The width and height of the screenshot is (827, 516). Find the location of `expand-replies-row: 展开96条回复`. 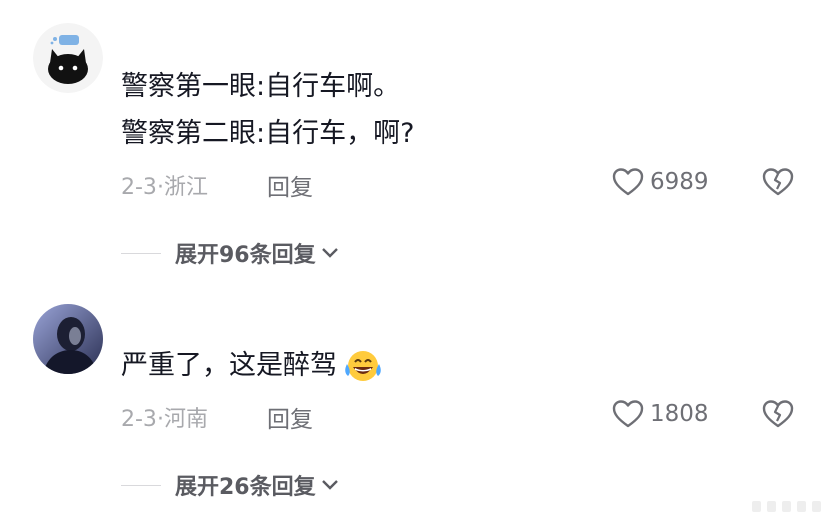

expand-replies-row: 展开96条回复 is located at coordinates (230, 253).